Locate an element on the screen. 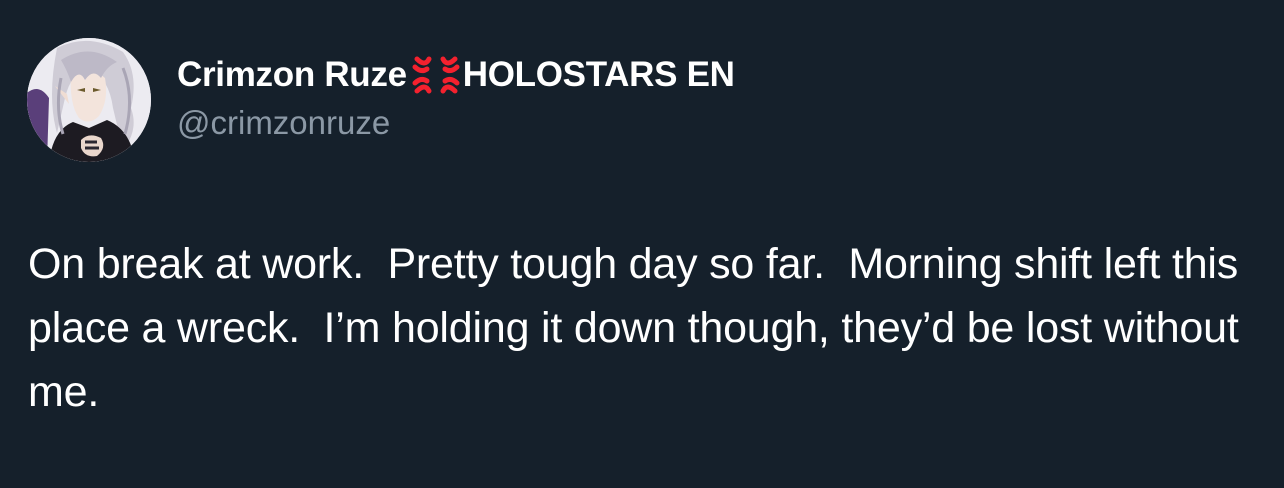 The image size is (1284, 488). author-avatar is located at coordinates (89, 100).